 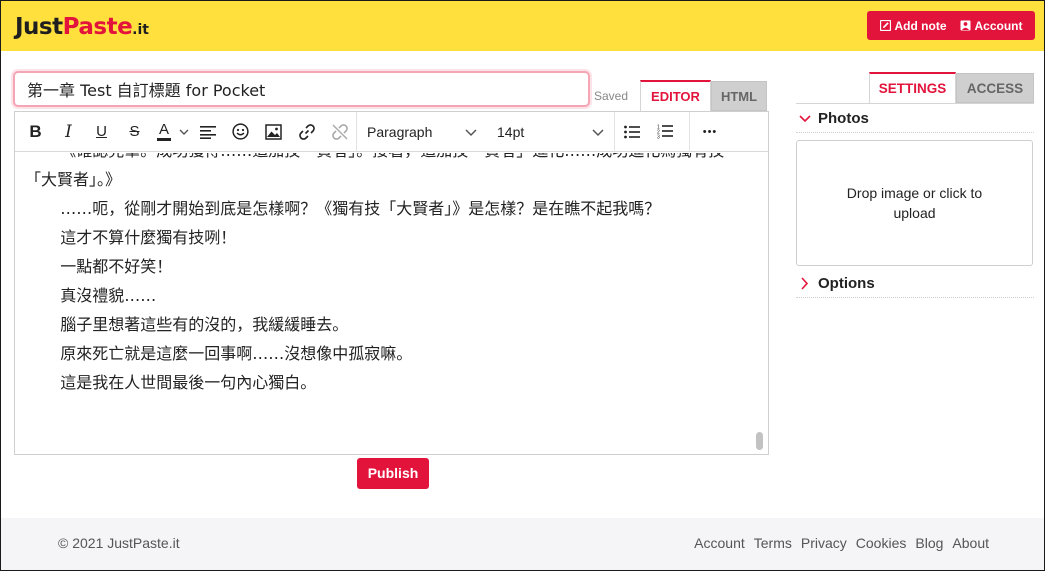 I want to click on publish-button: Publish, so click(x=393, y=473).